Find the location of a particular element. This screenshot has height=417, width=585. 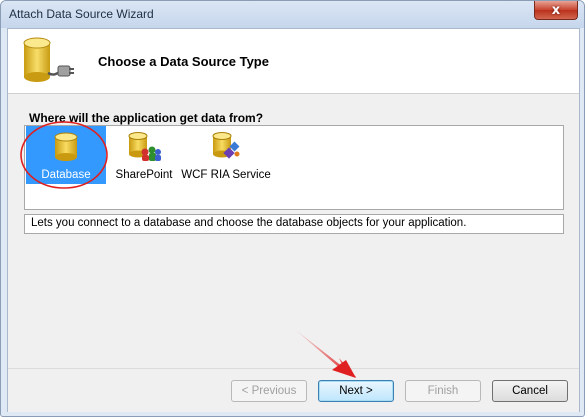

source-label: Database is located at coordinates (66, 175).